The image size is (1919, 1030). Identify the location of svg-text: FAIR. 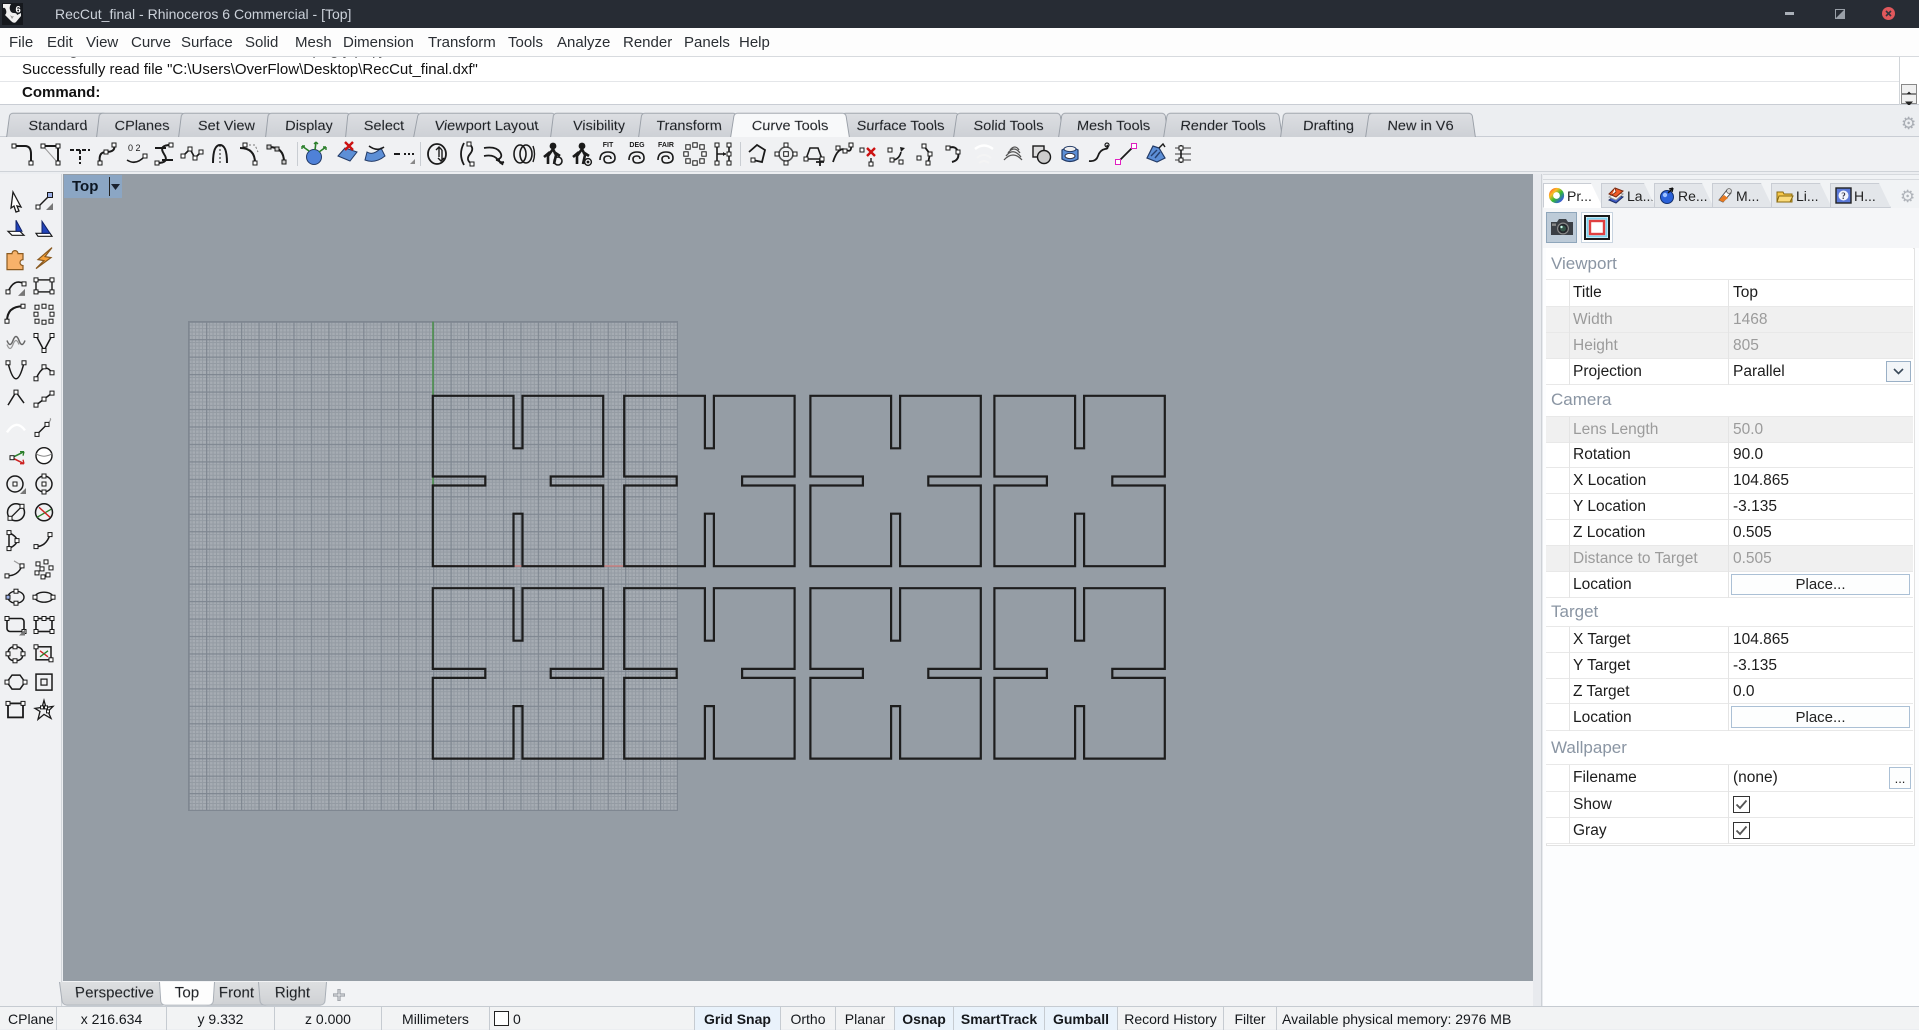
(666, 145).